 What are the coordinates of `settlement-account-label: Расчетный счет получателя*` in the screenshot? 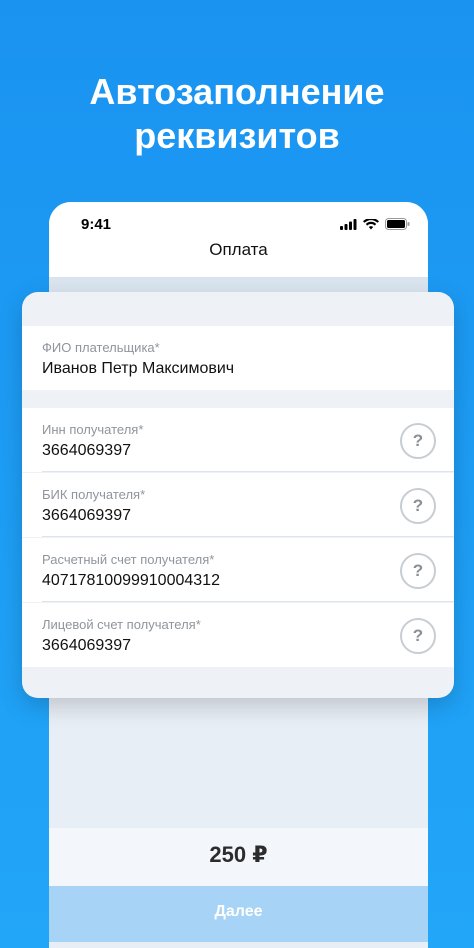 It's located at (128, 559).